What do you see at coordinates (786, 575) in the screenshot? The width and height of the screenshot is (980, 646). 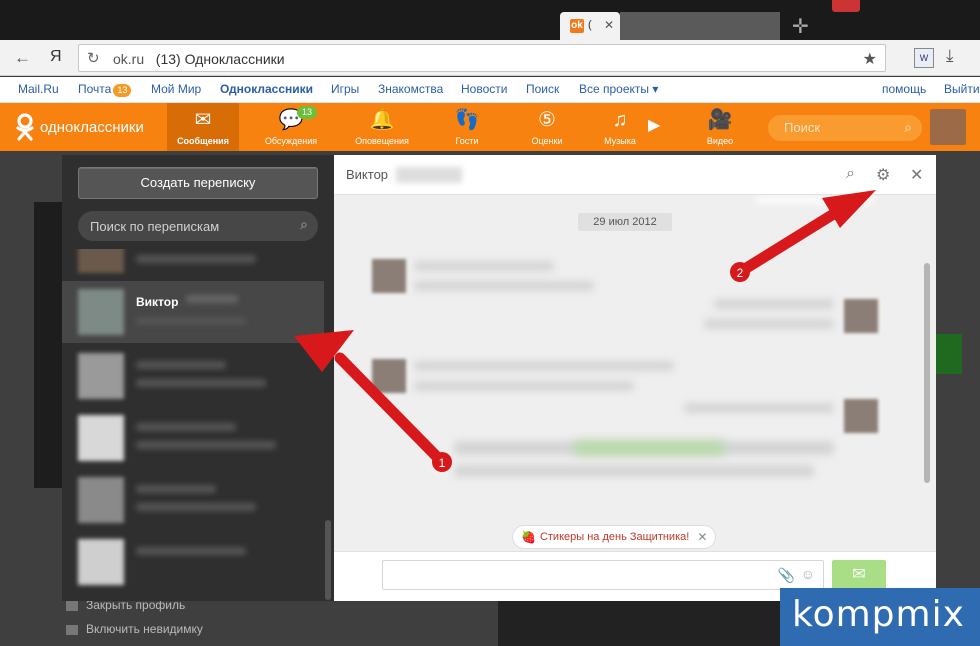 I see `paperclip-icon: 📎` at bounding box center [786, 575].